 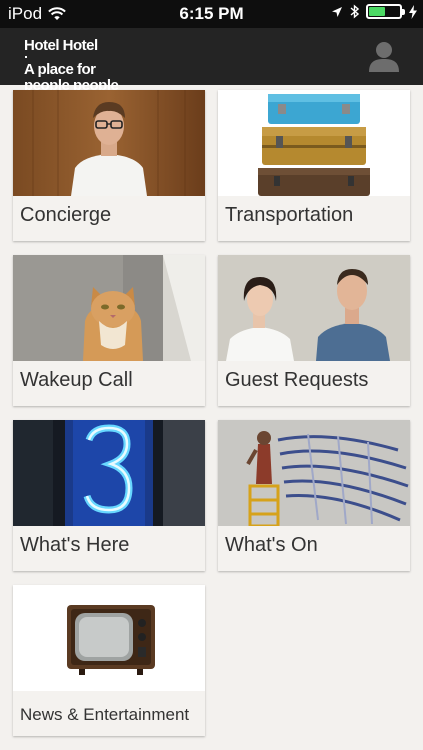 I want to click on battery-fill, so click(x=377, y=11).